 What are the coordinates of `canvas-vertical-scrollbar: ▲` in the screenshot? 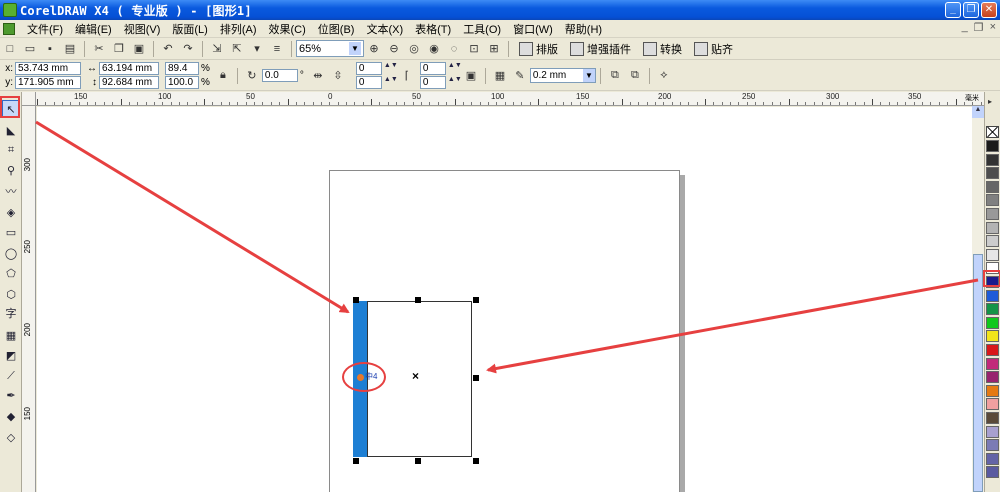 It's located at (978, 299).